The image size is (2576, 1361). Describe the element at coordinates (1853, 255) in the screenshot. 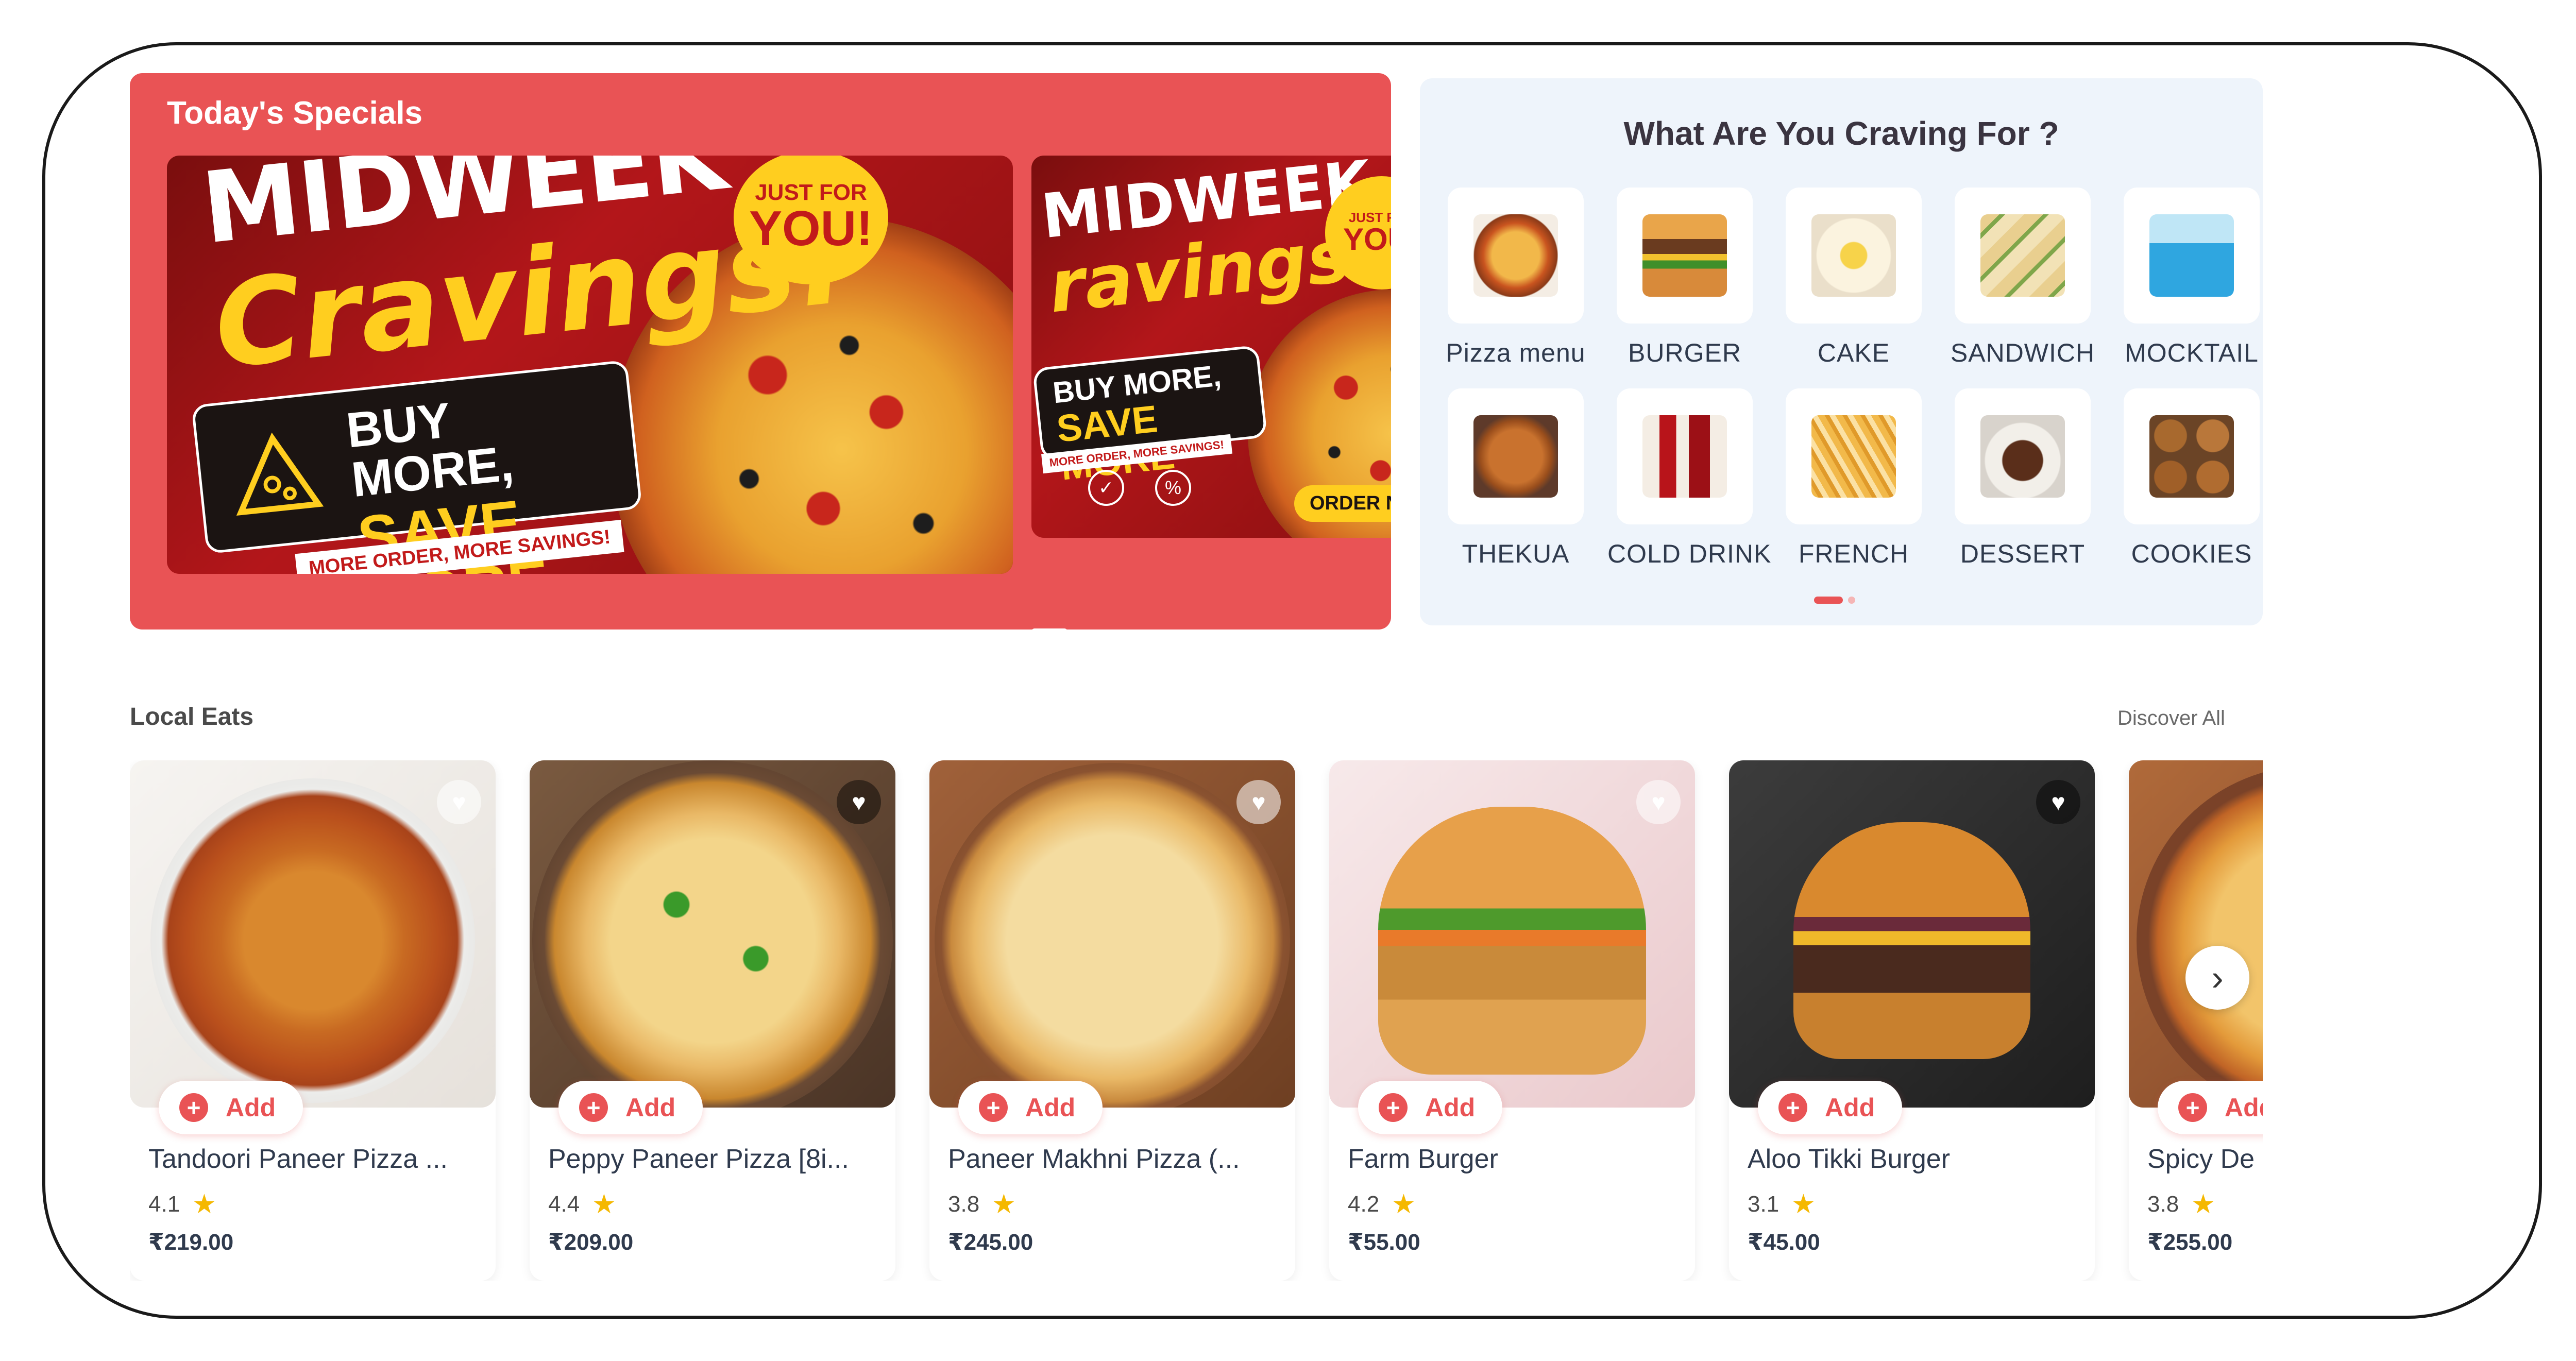

I see `cake-icon` at that location.